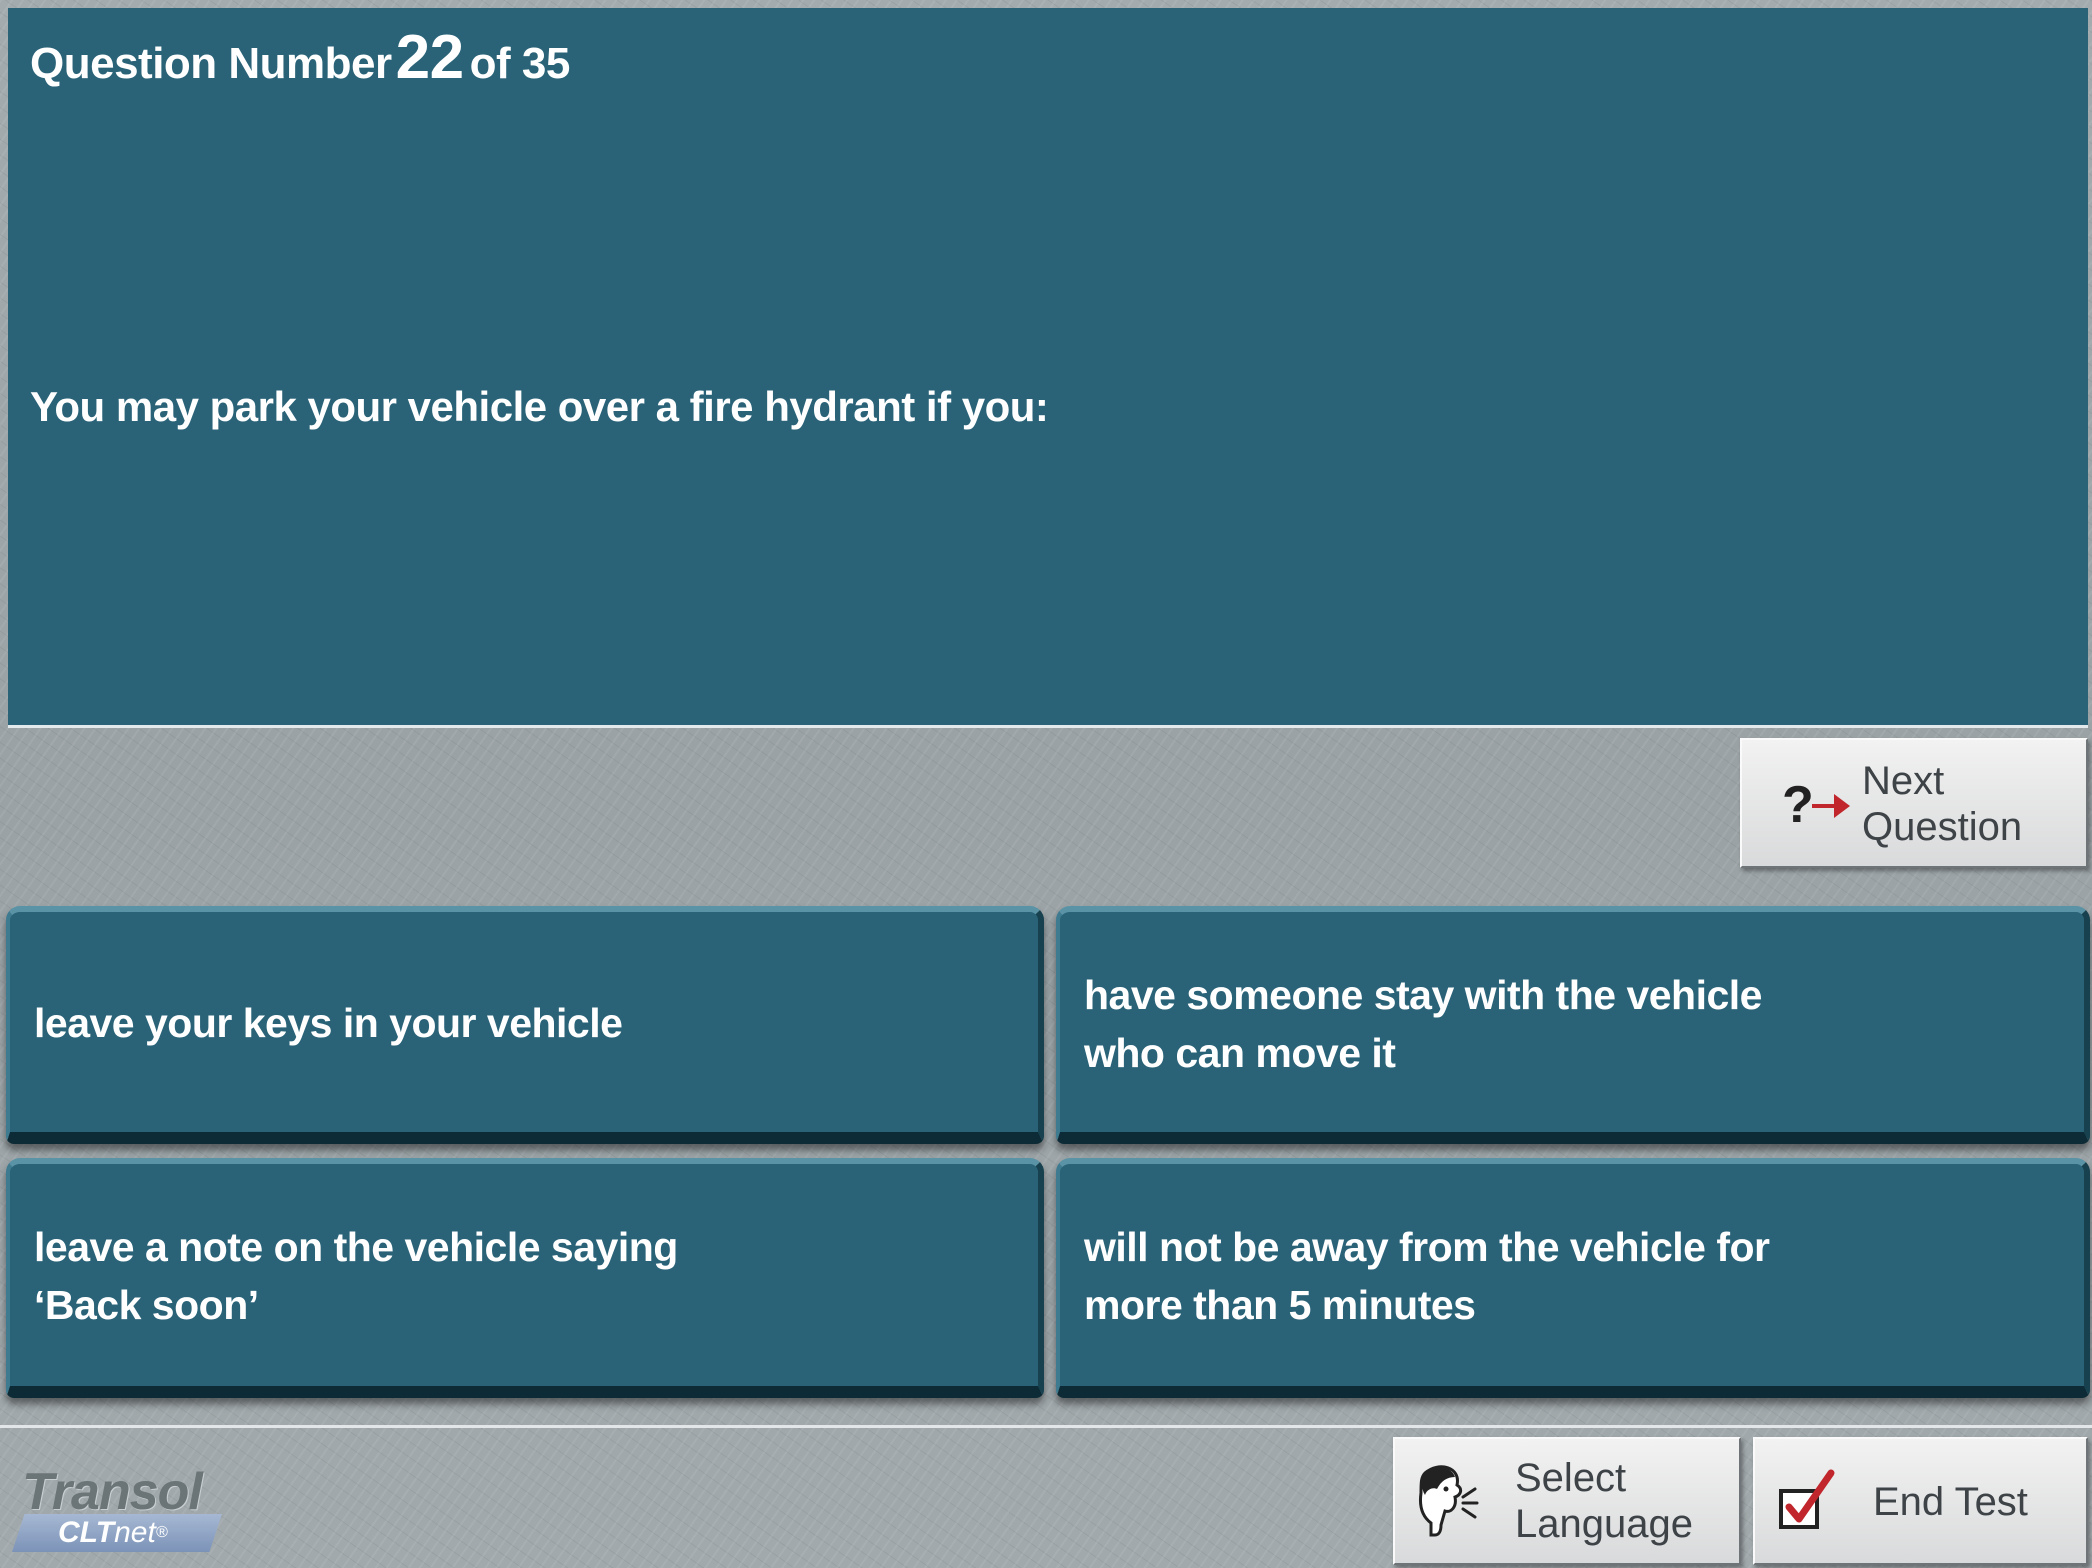 This screenshot has width=2092, height=1568. I want to click on end-test-label: End Test, so click(1950, 1502).